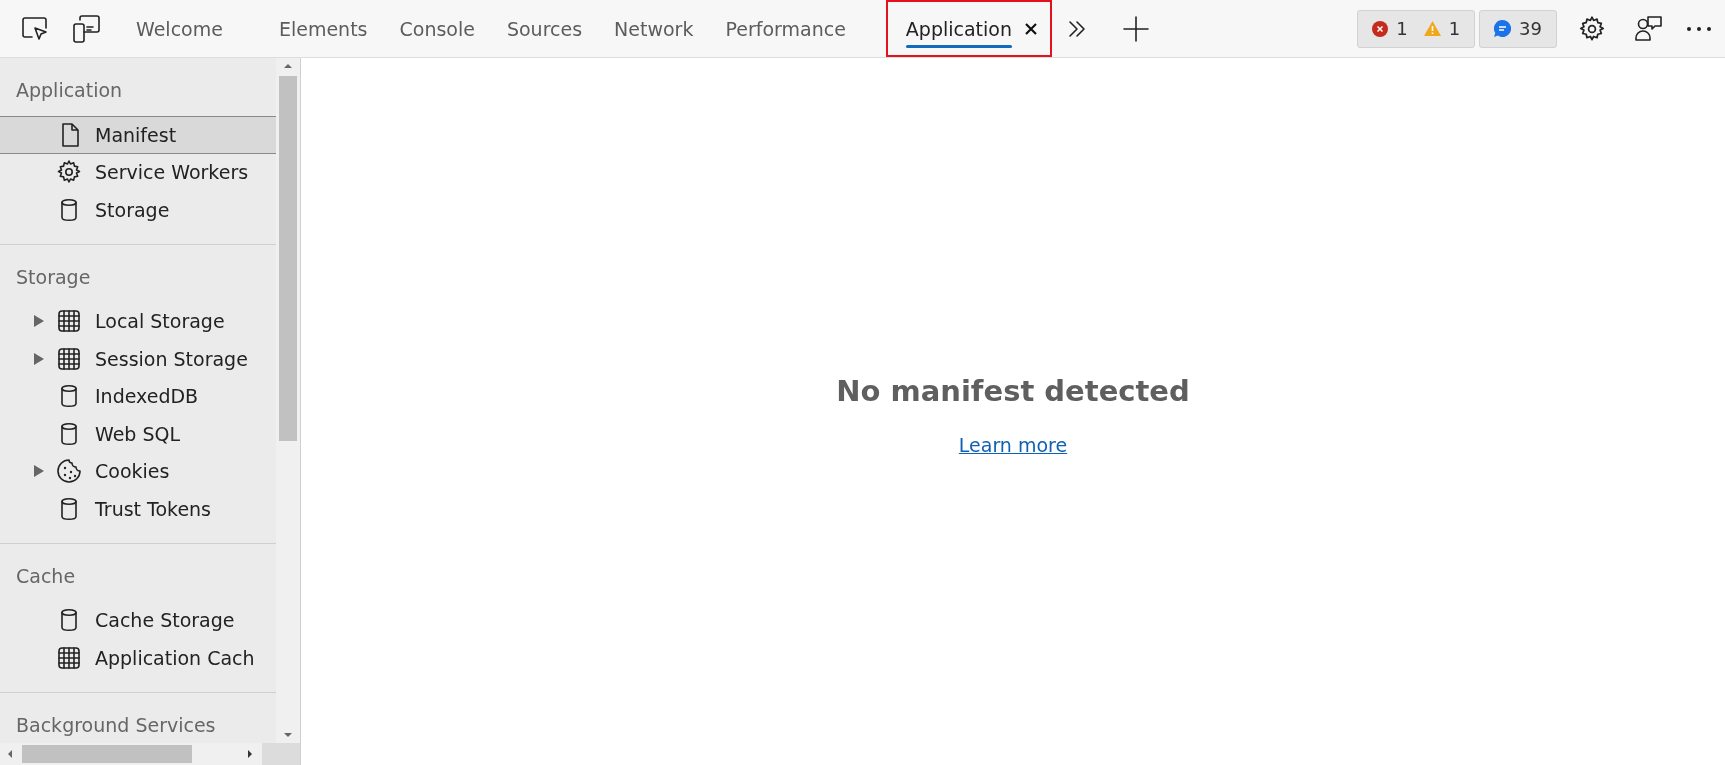 The height and width of the screenshot is (765, 1725). I want to click on section-heading: Cache, so click(46, 576).